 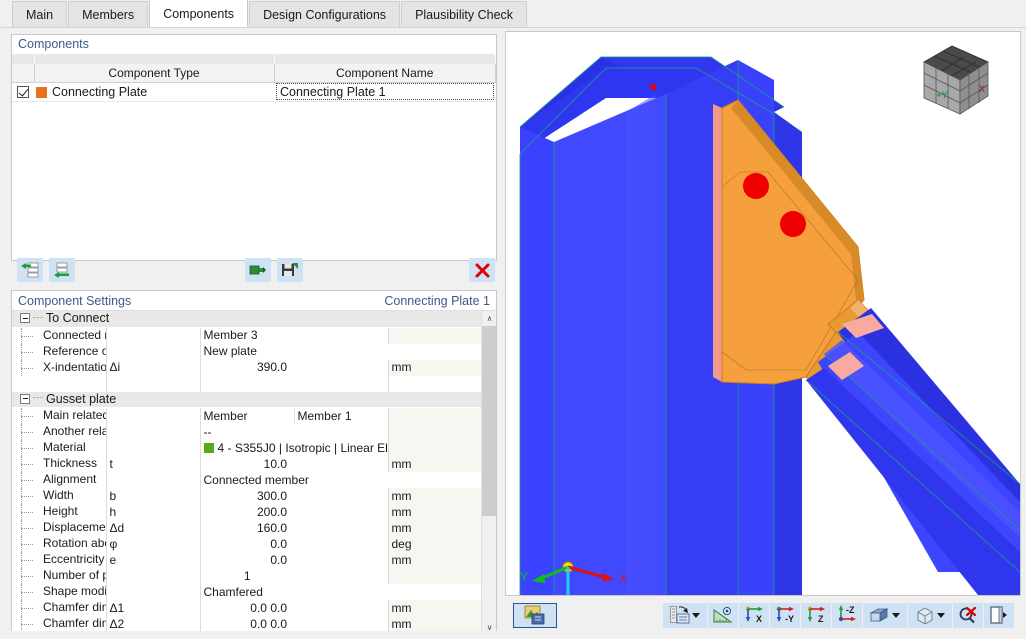 I want to click on property-value: 200.0, so click(x=246, y=512).